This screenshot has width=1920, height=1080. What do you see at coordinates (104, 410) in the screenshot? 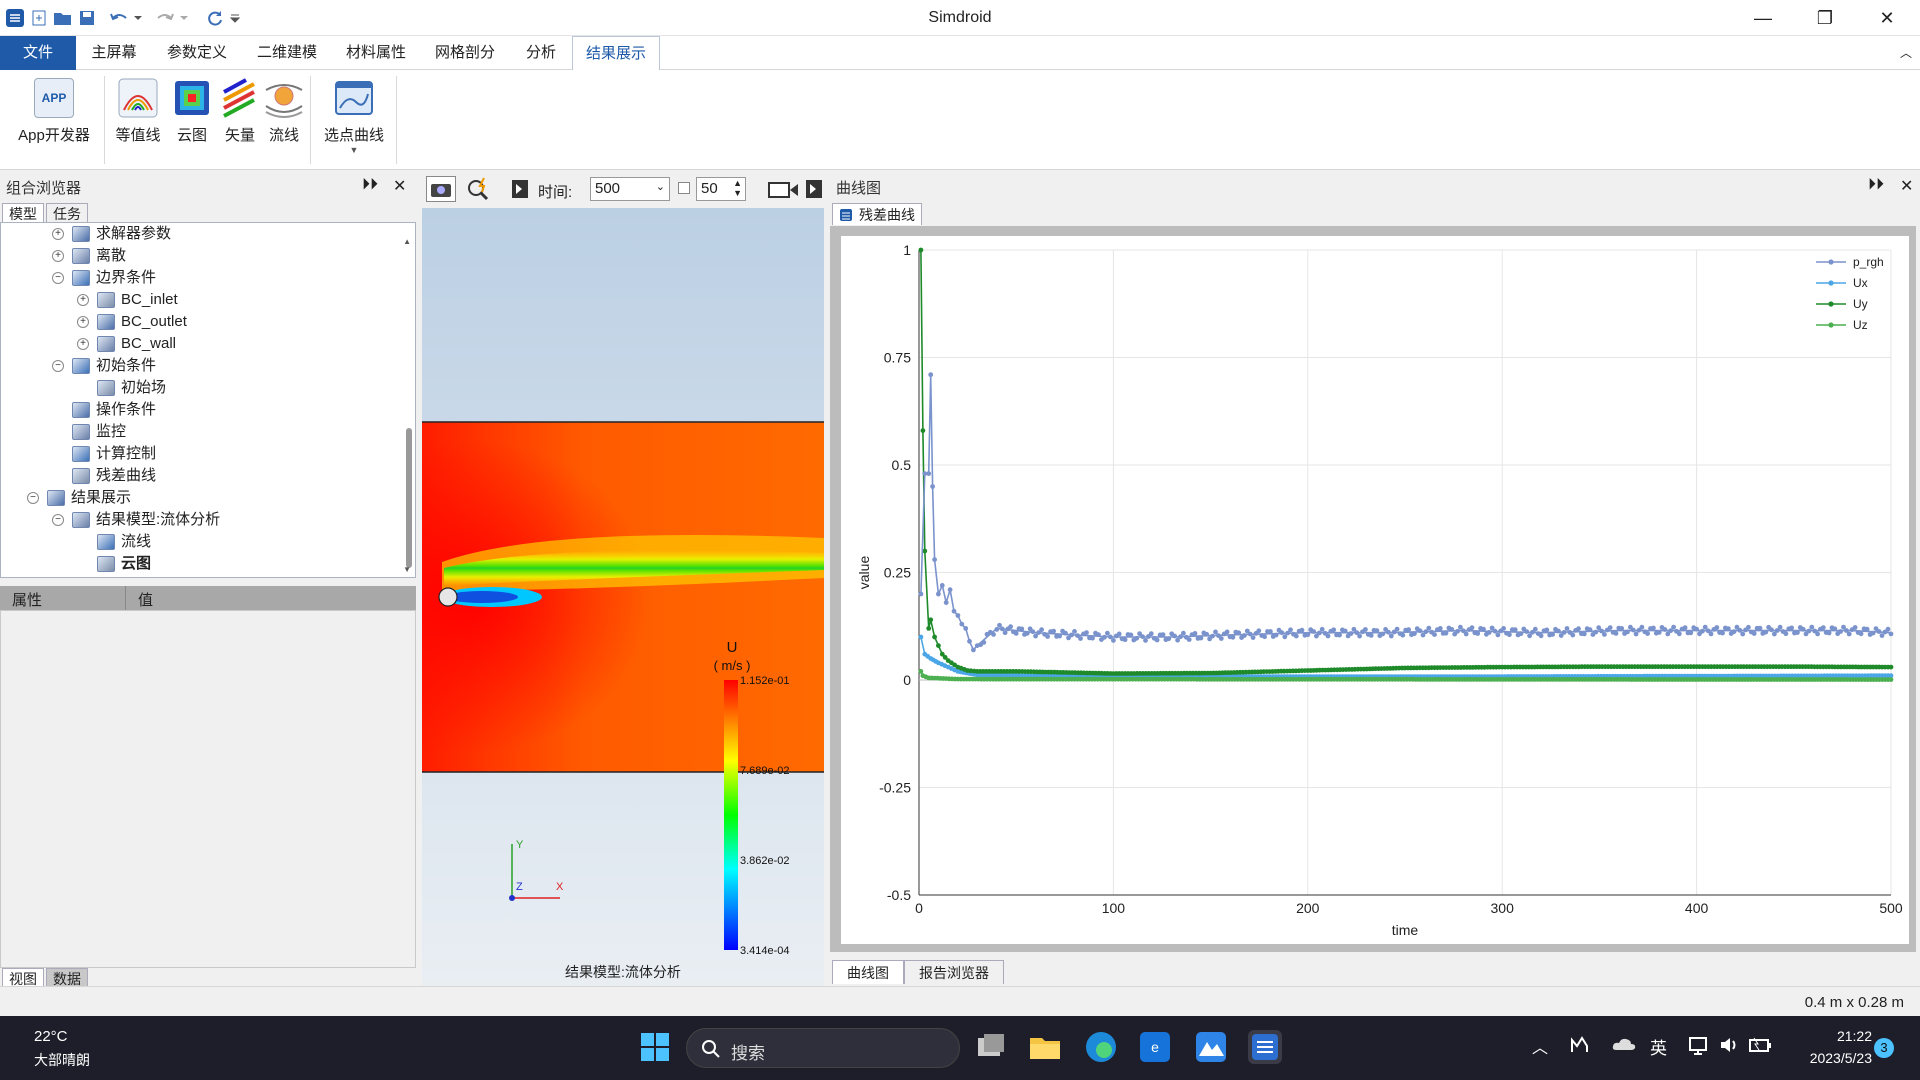
I see `tree-item: 操作条件` at bounding box center [104, 410].